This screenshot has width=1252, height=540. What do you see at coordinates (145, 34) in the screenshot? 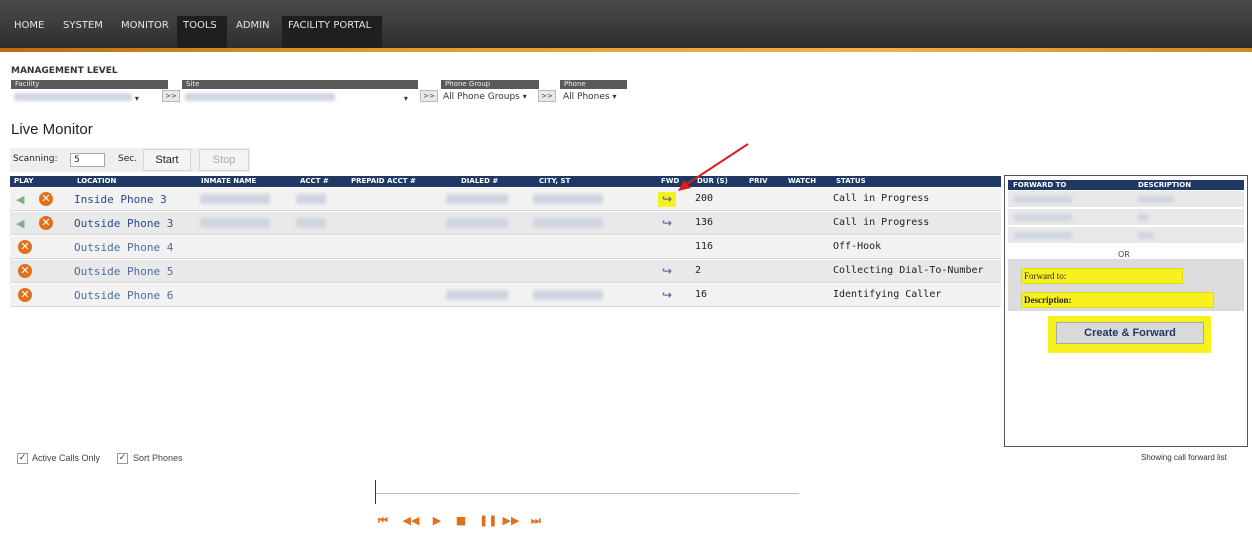
I see `nav-monitor: MONITOR` at bounding box center [145, 34].